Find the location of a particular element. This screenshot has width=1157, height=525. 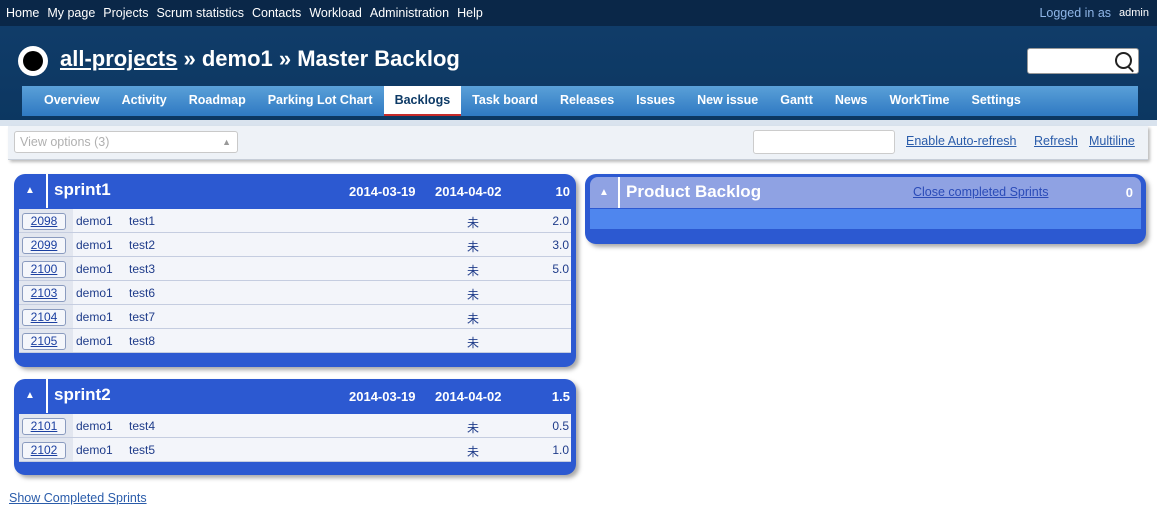

story-id-link: 2102 is located at coordinates (44, 450).